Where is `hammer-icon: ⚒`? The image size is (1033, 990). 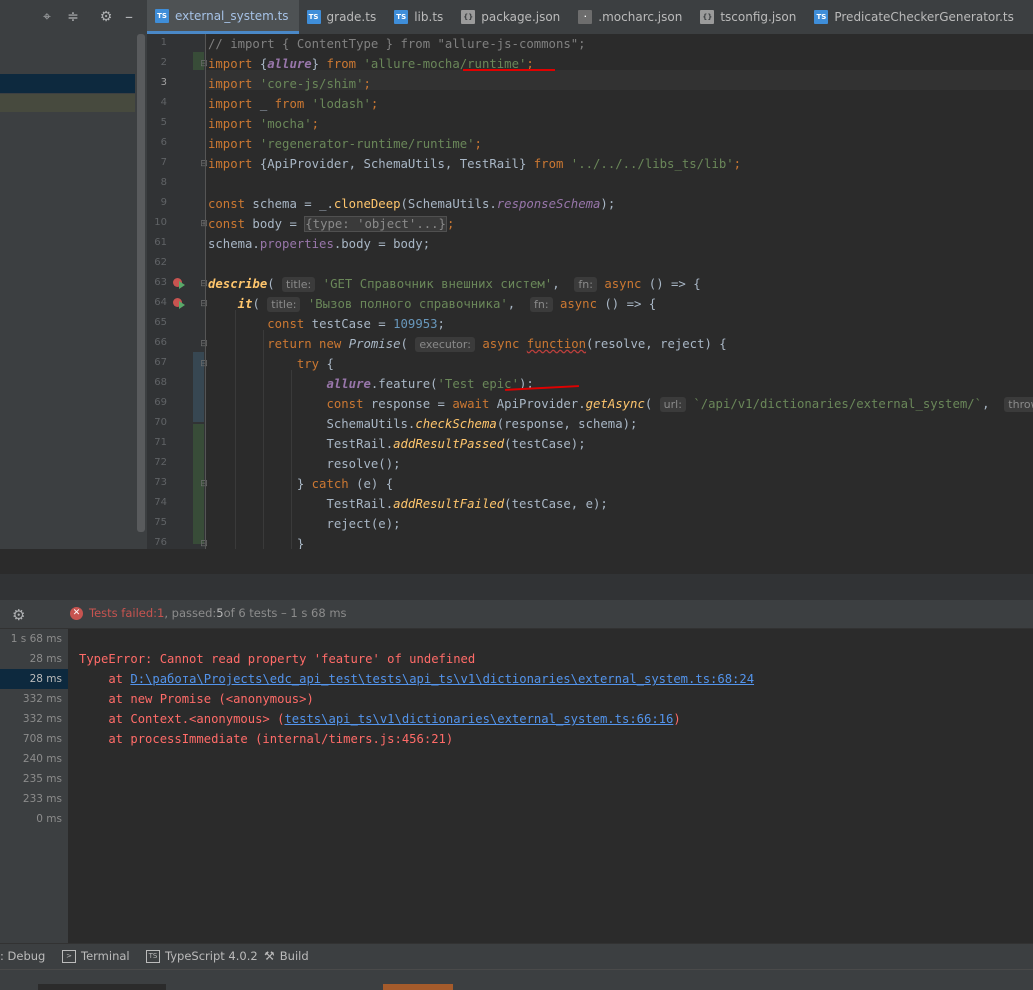 hammer-icon: ⚒ is located at coordinates (269, 956).